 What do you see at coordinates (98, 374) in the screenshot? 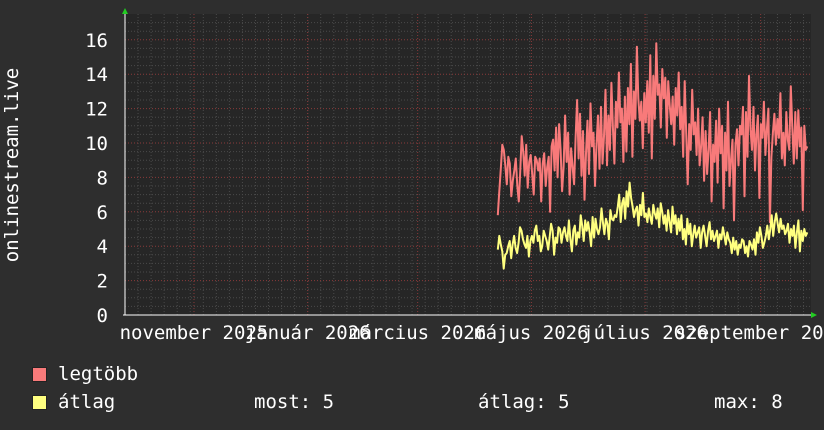
I see `legend-max-label: legtöbb` at bounding box center [98, 374].